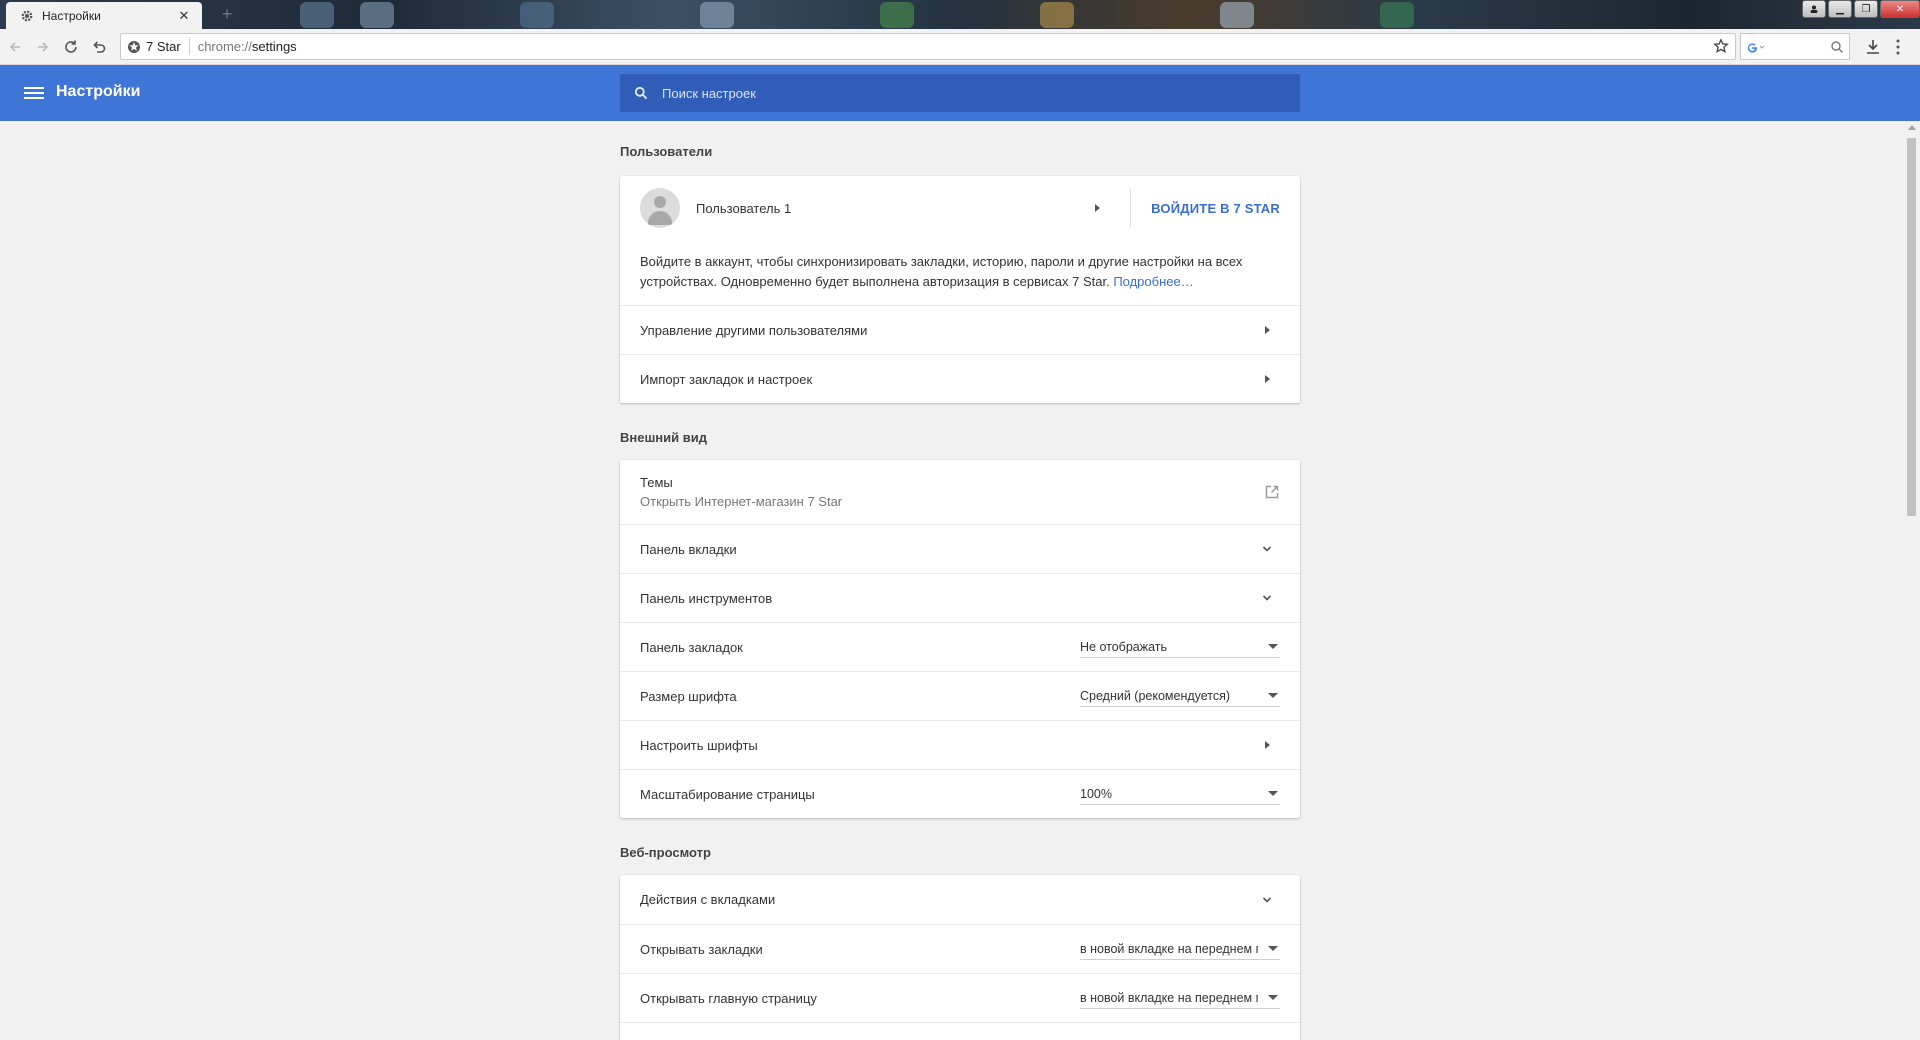 This screenshot has height=1040, width=1920. What do you see at coordinates (960, 646) in the screenshot?
I see `bookmarks-bar-row: Панель закладок Не отображать` at bounding box center [960, 646].